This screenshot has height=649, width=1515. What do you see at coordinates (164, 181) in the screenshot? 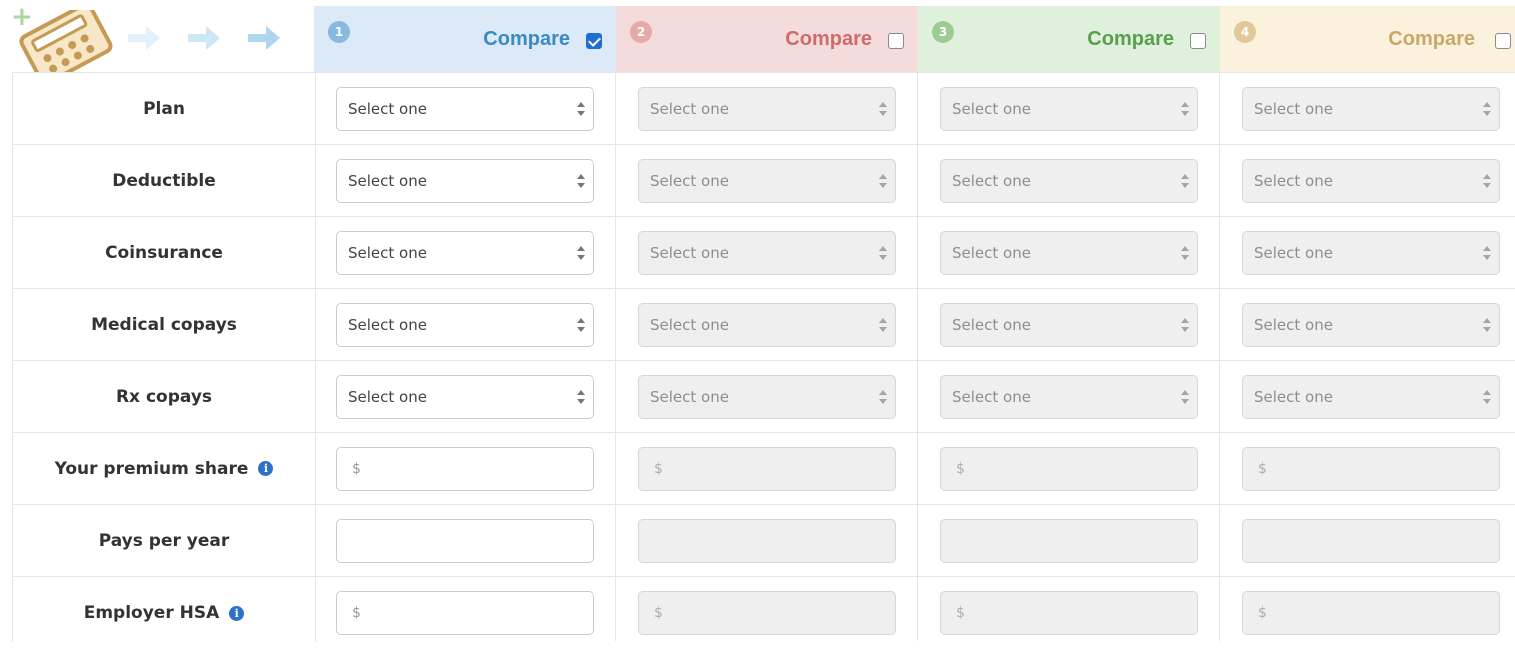
I see `row-label-deductible: Deductible` at bounding box center [164, 181].